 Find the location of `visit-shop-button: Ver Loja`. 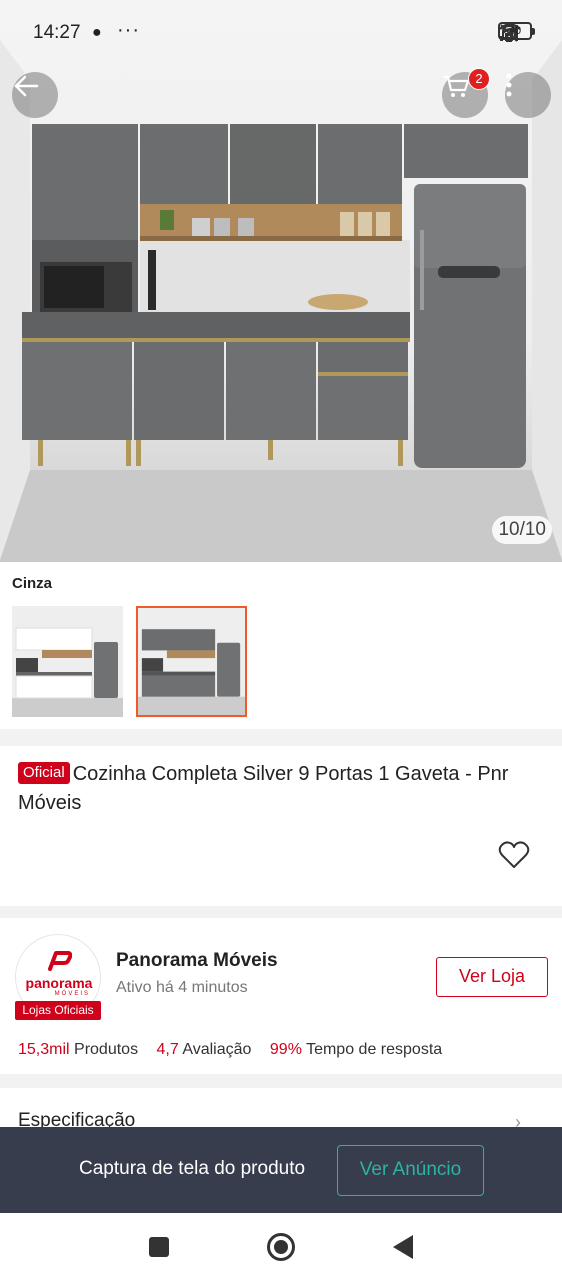

visit-shop-button: Ver Loja is located at coordinates (492, 977).